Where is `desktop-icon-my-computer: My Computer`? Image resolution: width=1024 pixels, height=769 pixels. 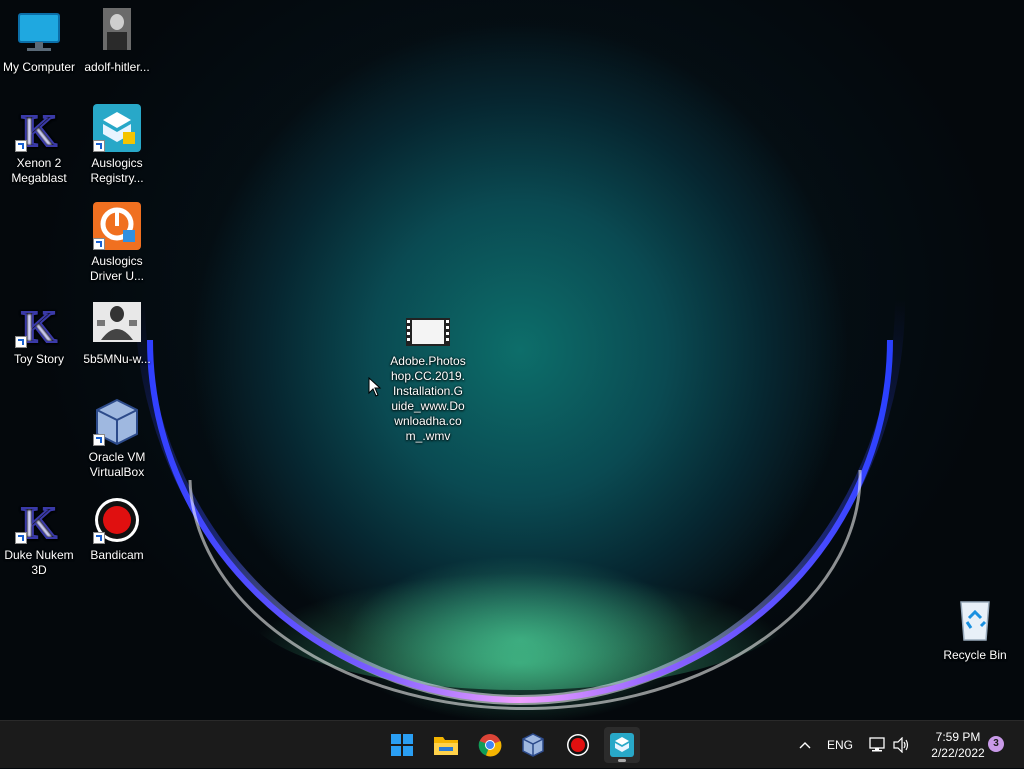
desktop-icon-my-computer: My Computer is located at coordinates (39, 41).